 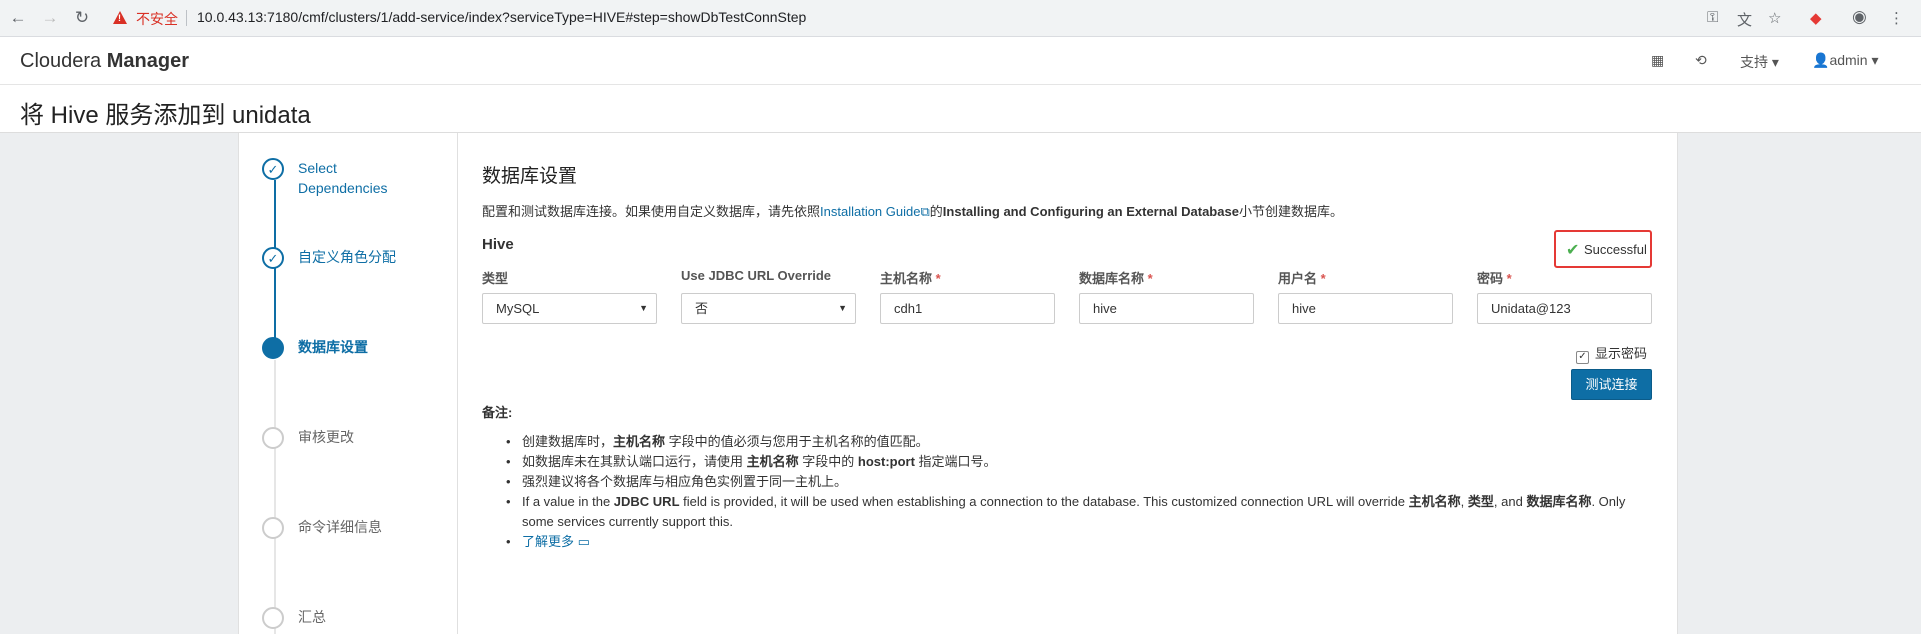 I want to click on note-text: 指定端口号。, so click(x=955, y=461).